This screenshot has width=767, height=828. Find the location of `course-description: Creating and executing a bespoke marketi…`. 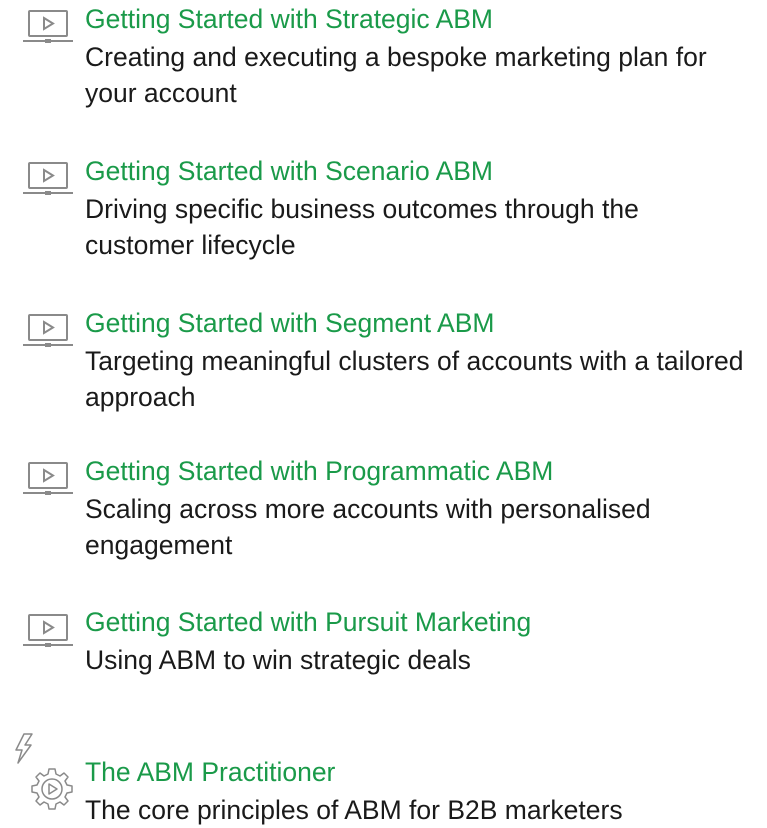

course-description: Creating and executing a bespoke marketi… is located at coordinates (396, 75).